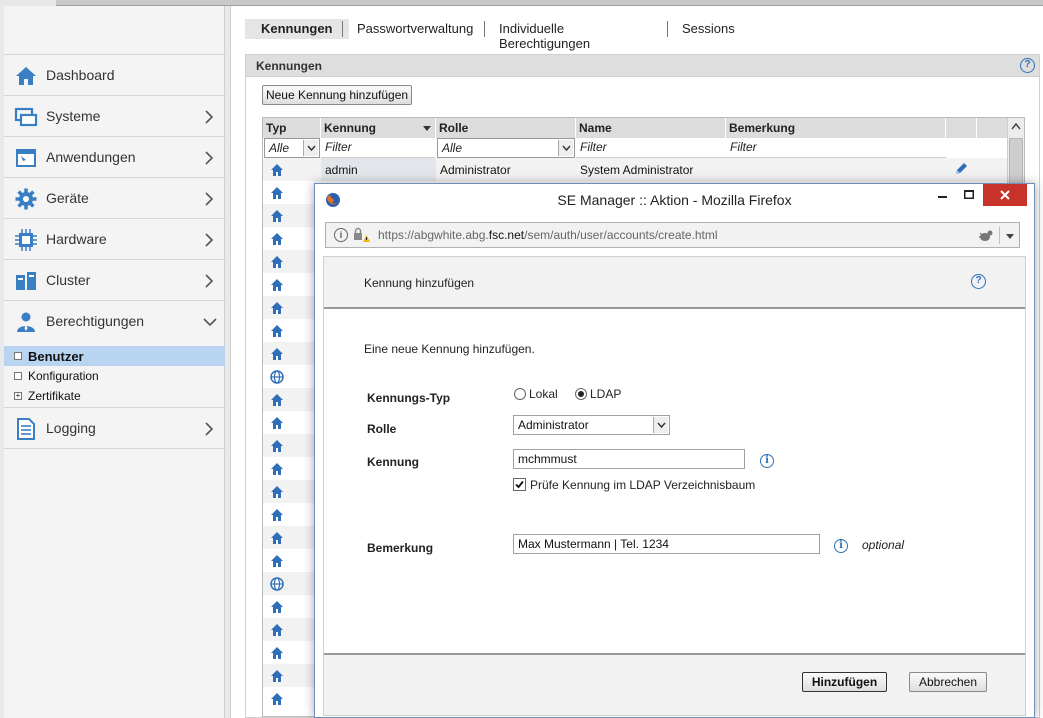 The height and width of the screenshot is (718, 1043). I want to click on label-kennung: Kennung, so click(393, 462).